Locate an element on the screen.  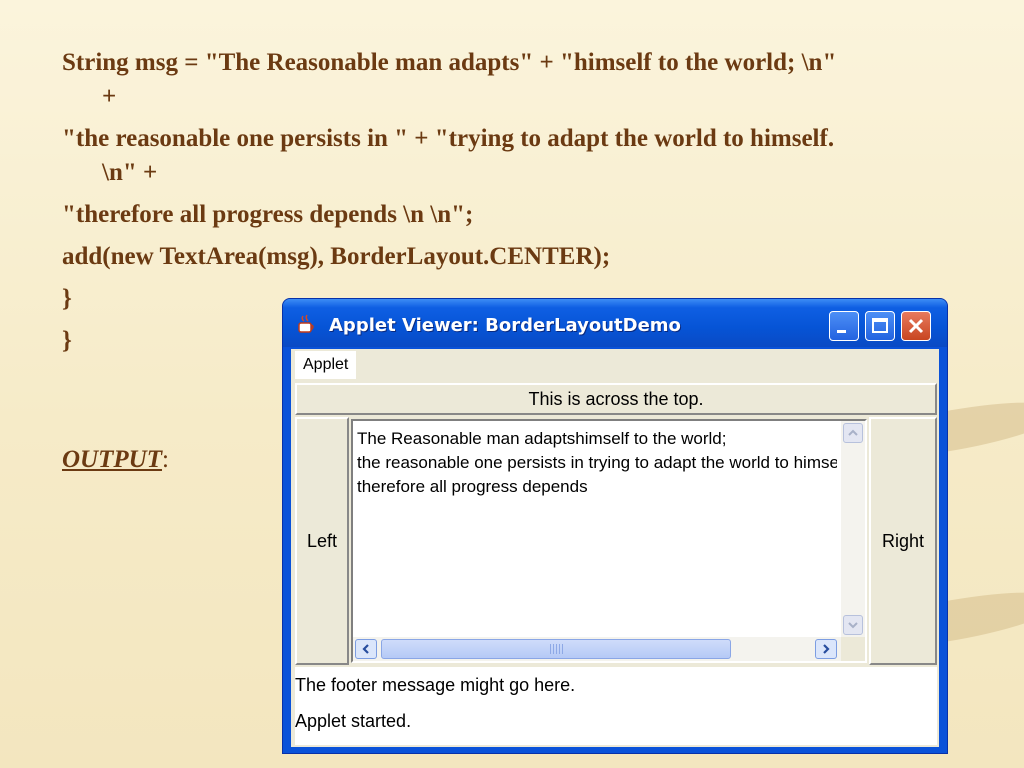
scroll-right-icon is located at coordinates (826, 649).